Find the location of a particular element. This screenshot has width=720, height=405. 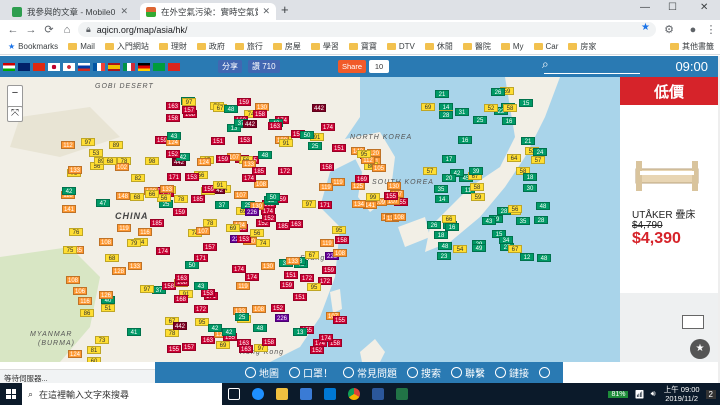

aqi-marker: 42 is located at coordinates (229, 332).